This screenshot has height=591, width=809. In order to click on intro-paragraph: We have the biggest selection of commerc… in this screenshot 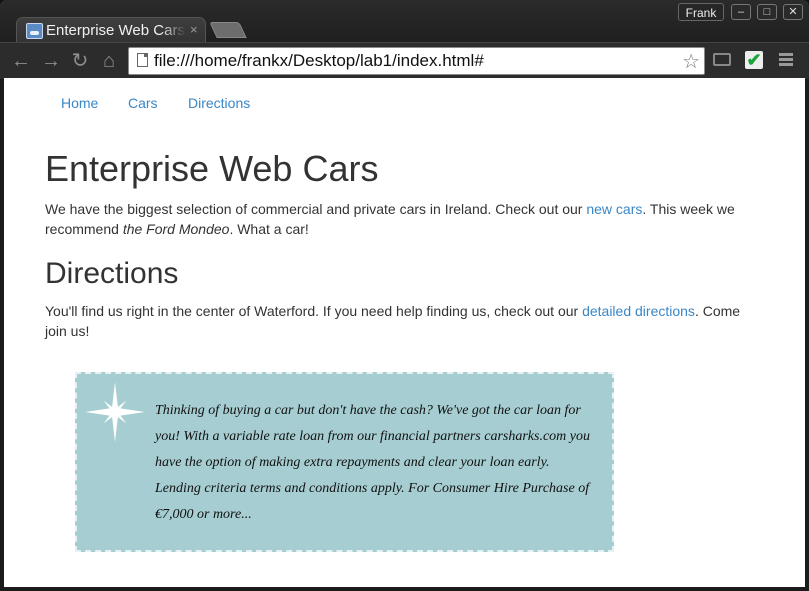, I will do `click(405, 219)`.